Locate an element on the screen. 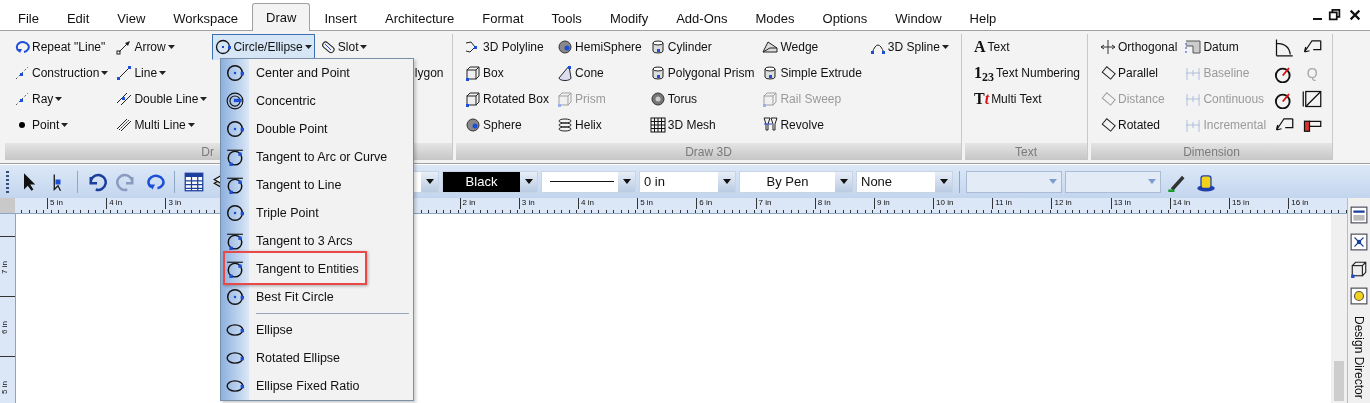  ruler-corner is located at coordinates (7, 205).